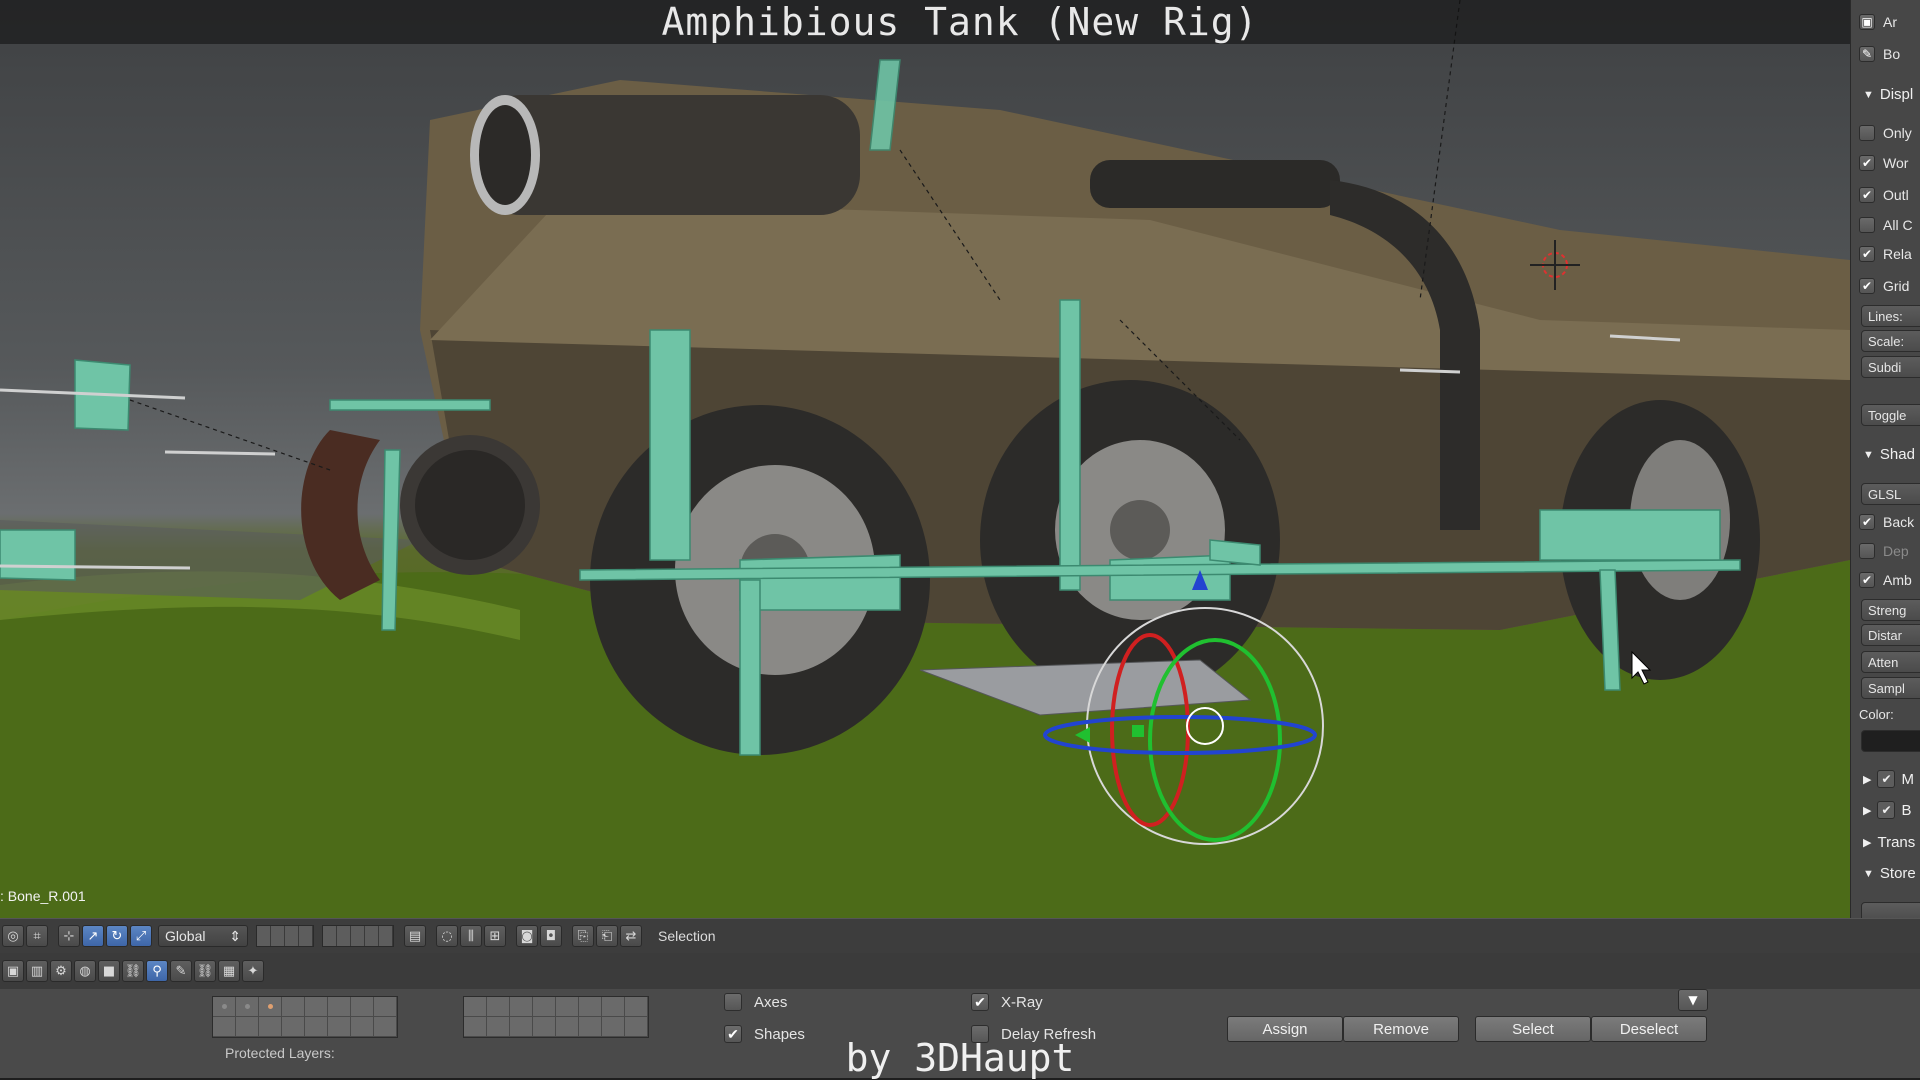 The height and width of the screenshot is (1080, 1920). What do you see at coordinates (1897, 133) in the screenshot?
I see `only-label: Only` at bounding box center [1897, 133].